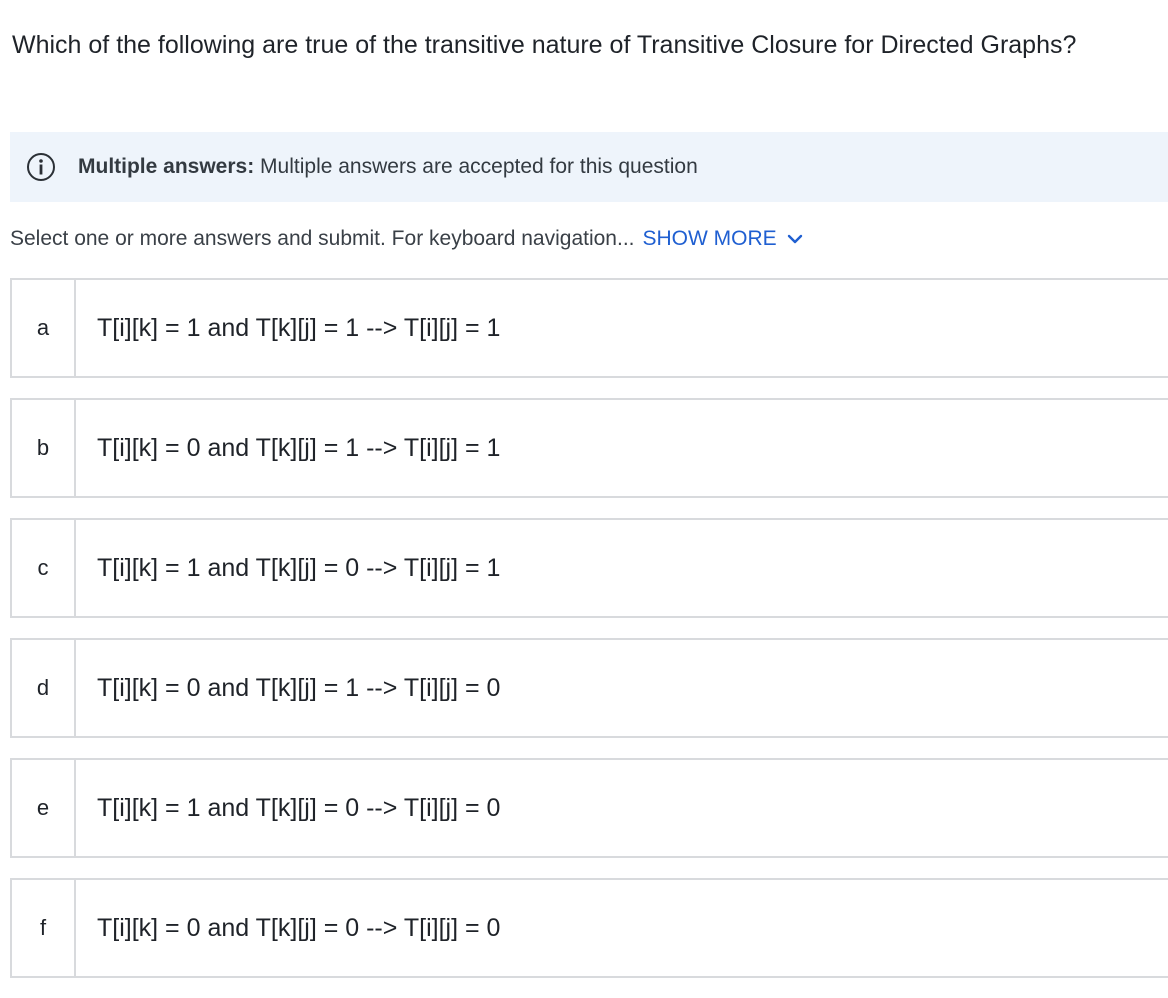  What do you see at coordinates (44, 928) in the screenshot?
I see `answer-letter: f` at bounding box center [44, 928].